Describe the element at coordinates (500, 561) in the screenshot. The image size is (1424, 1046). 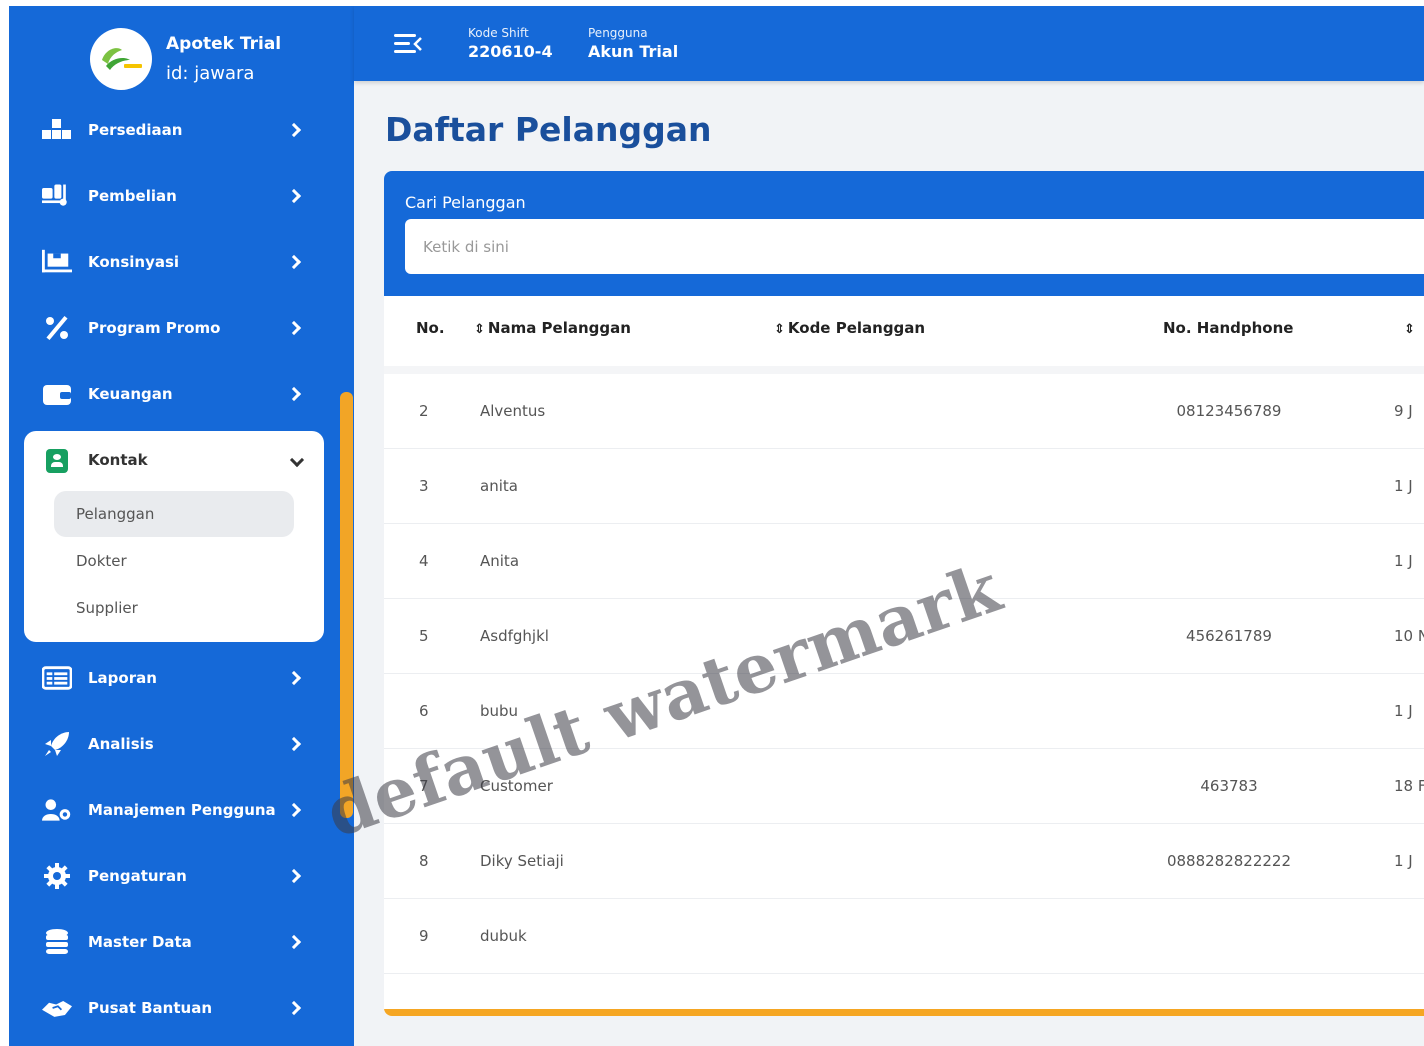
I see `cell-nama: Anita` at that location.